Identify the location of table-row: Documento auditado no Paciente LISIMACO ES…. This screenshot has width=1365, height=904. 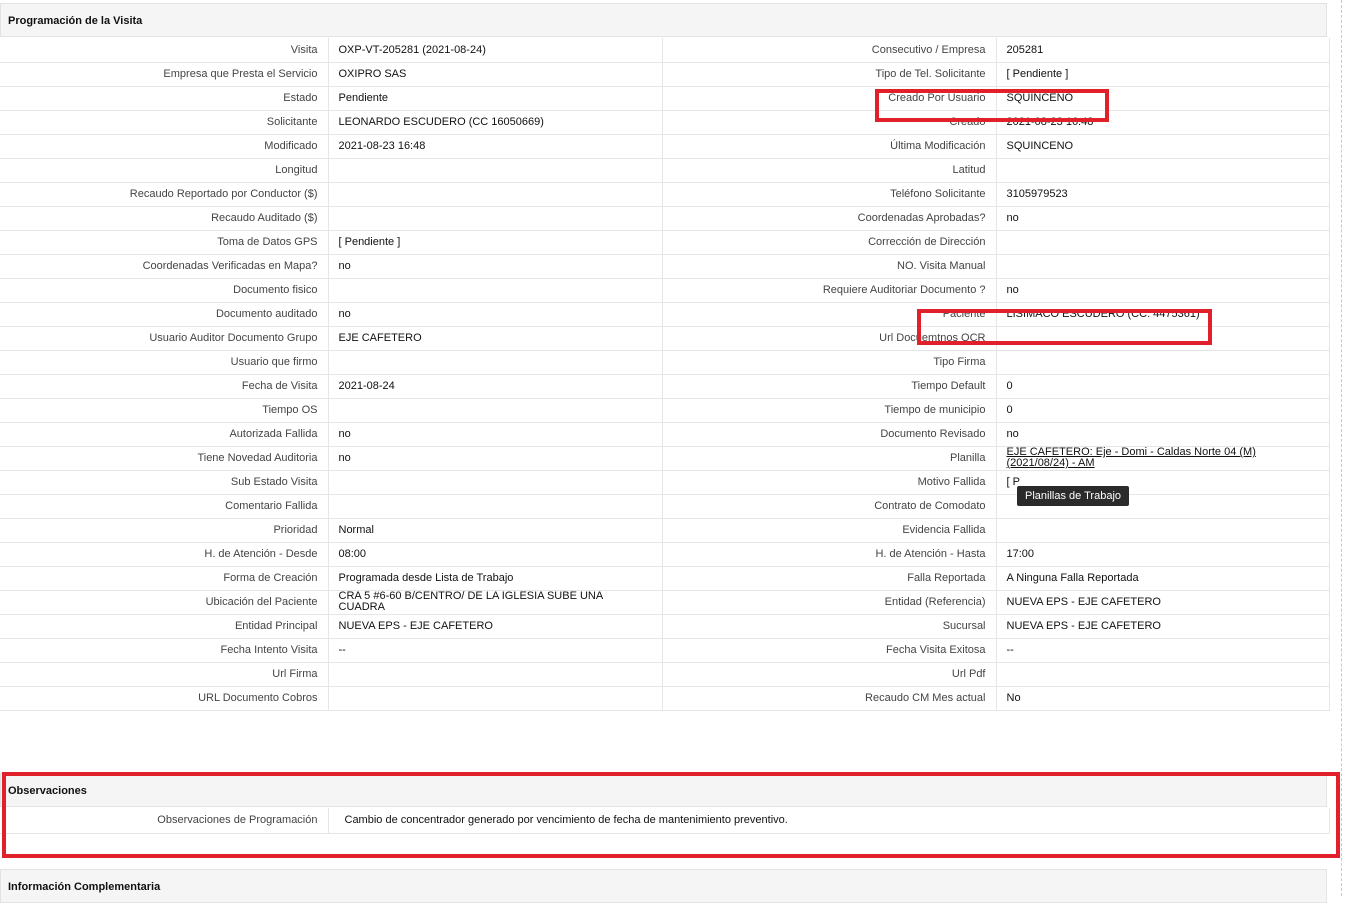
(665, 314).